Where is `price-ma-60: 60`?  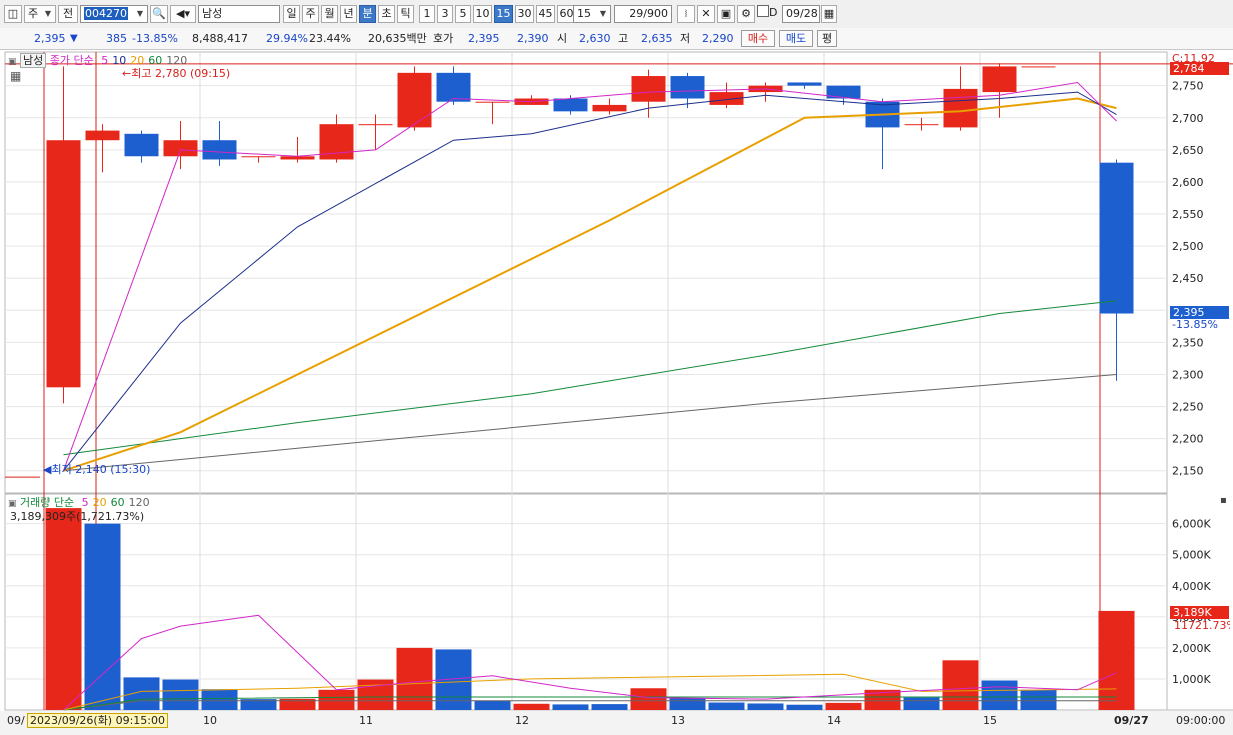
price-ma-60: 60 is located at coordinates (155, 60).